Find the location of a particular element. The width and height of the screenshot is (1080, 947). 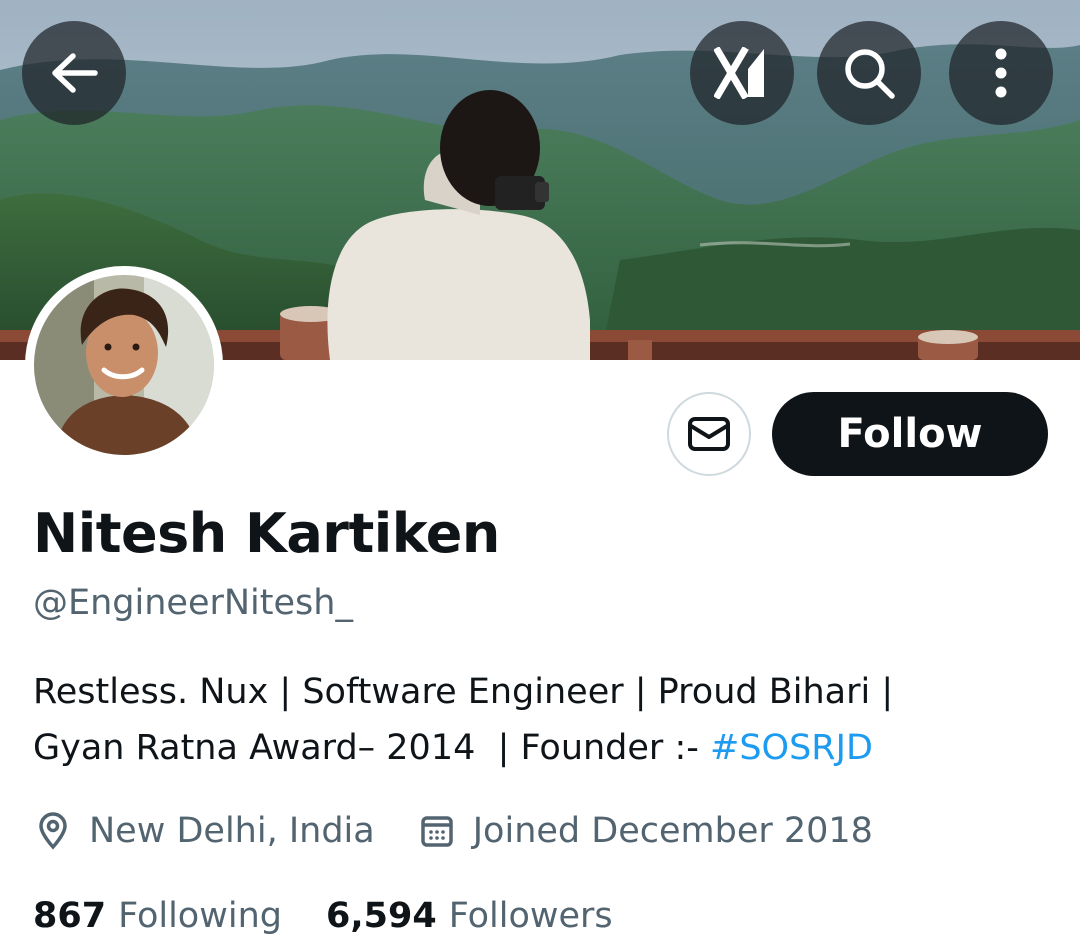

location-item: New Delhi, India is located at coordinates (204, 831).